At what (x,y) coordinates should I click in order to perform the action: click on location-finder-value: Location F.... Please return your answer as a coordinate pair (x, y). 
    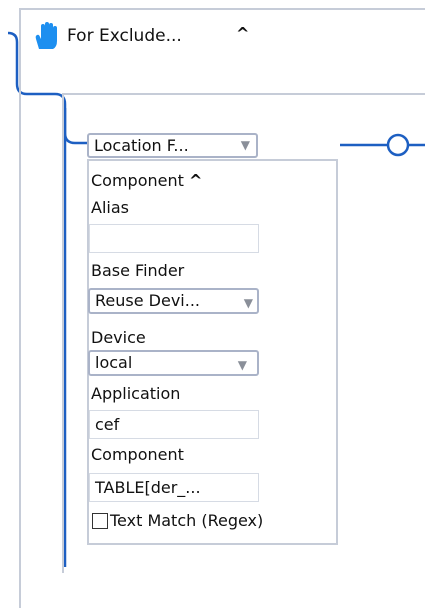
    Looking at the image, I should click on (141, 145).